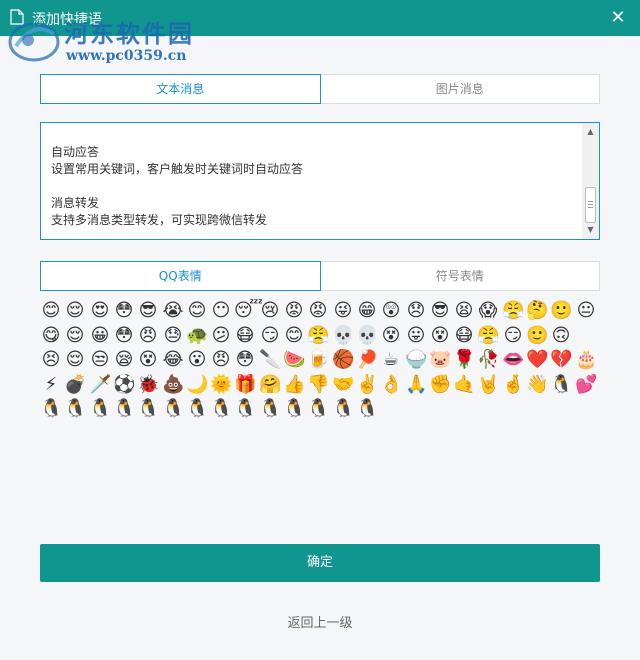 The width and height of the screenshot is (640, 660). Describe the element at coordinates (100, 360) in the screenshot. I see `emoji-item: 😒` at that location.